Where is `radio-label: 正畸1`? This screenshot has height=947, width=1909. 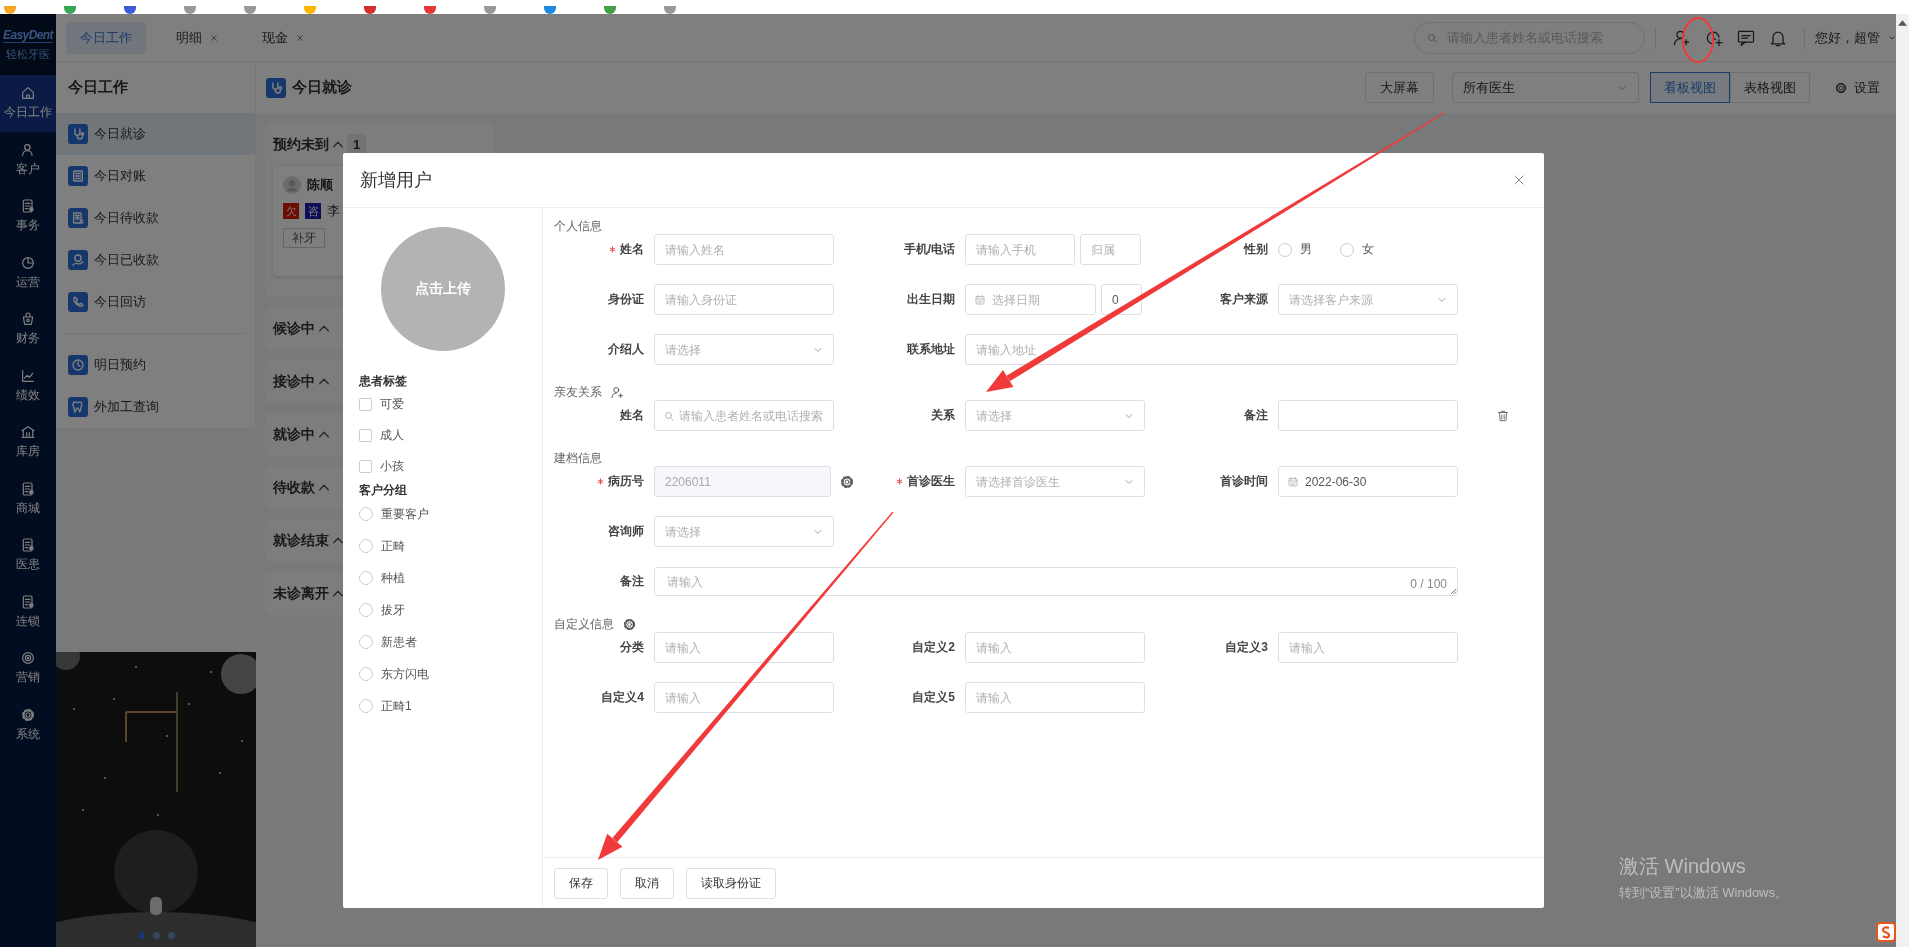 radio-label: 正畸1 is located at coordinates (396, 706).